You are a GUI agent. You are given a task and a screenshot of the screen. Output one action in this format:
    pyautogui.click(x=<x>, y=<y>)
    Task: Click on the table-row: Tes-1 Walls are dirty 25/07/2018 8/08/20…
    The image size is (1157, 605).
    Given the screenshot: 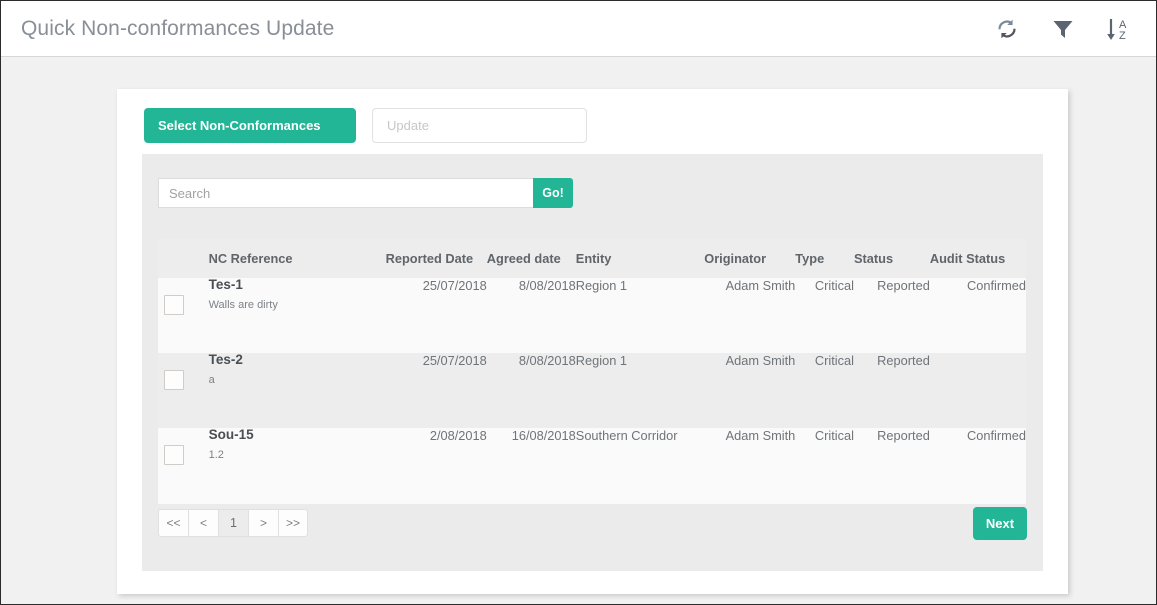 What is the action you would take?
    pyautogui.click(x=592, y=315)
    